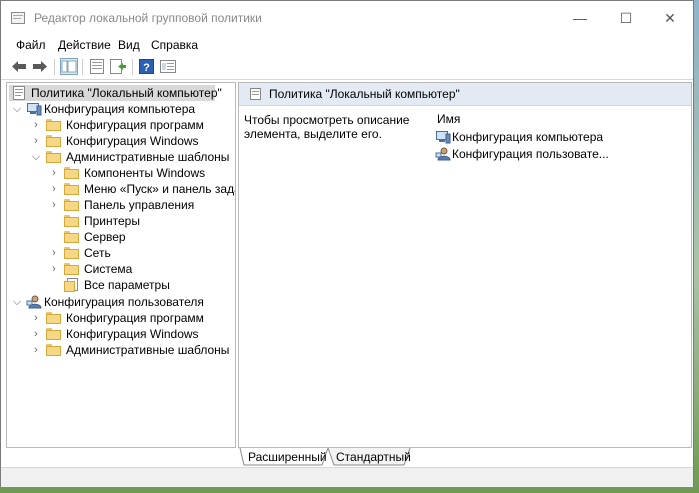 The width and height of the screenshot is (699, 493). What do you see at coordinates (448, 119) in the screenshot?
I see `column-header-name: Имя` at bounding box center [448, 119].